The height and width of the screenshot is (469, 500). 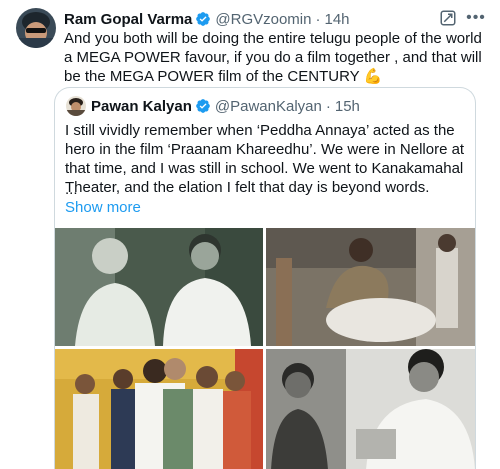 What do you see at coordinates (448, 18) in the screenshot?
I see `grok-icon` at bounding box center [448, 18].